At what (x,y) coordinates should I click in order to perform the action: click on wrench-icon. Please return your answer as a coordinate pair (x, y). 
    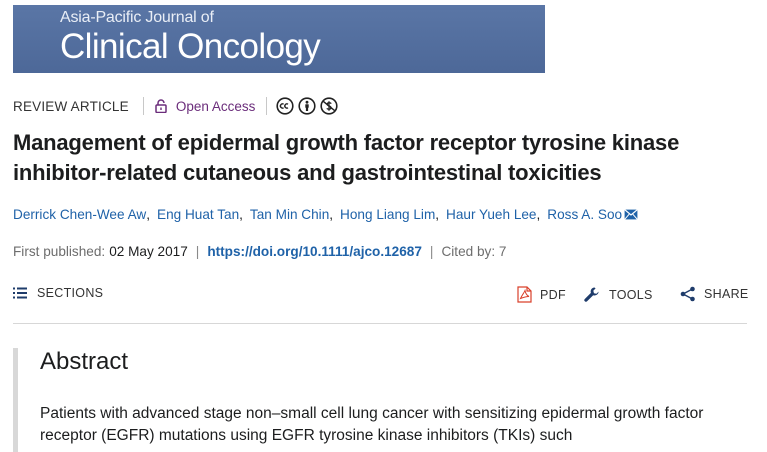
    Looking at the image, I should click on (591, 294).